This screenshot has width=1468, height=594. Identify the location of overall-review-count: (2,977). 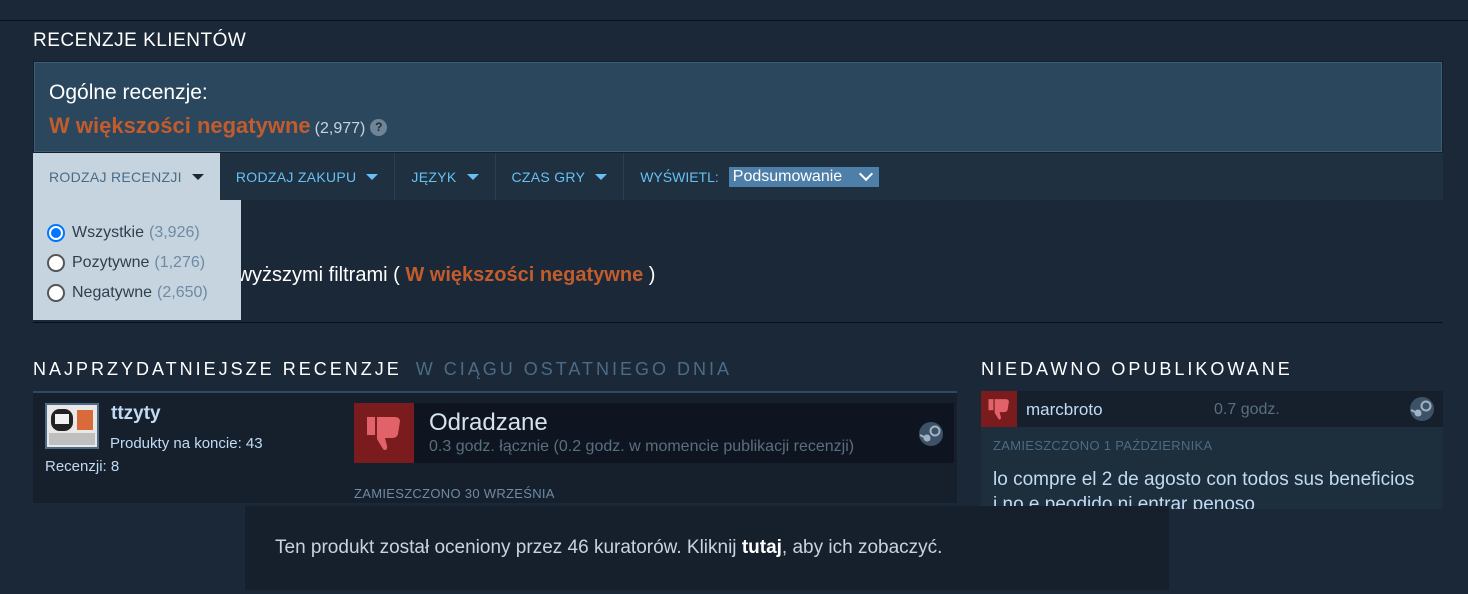
(340, 128).